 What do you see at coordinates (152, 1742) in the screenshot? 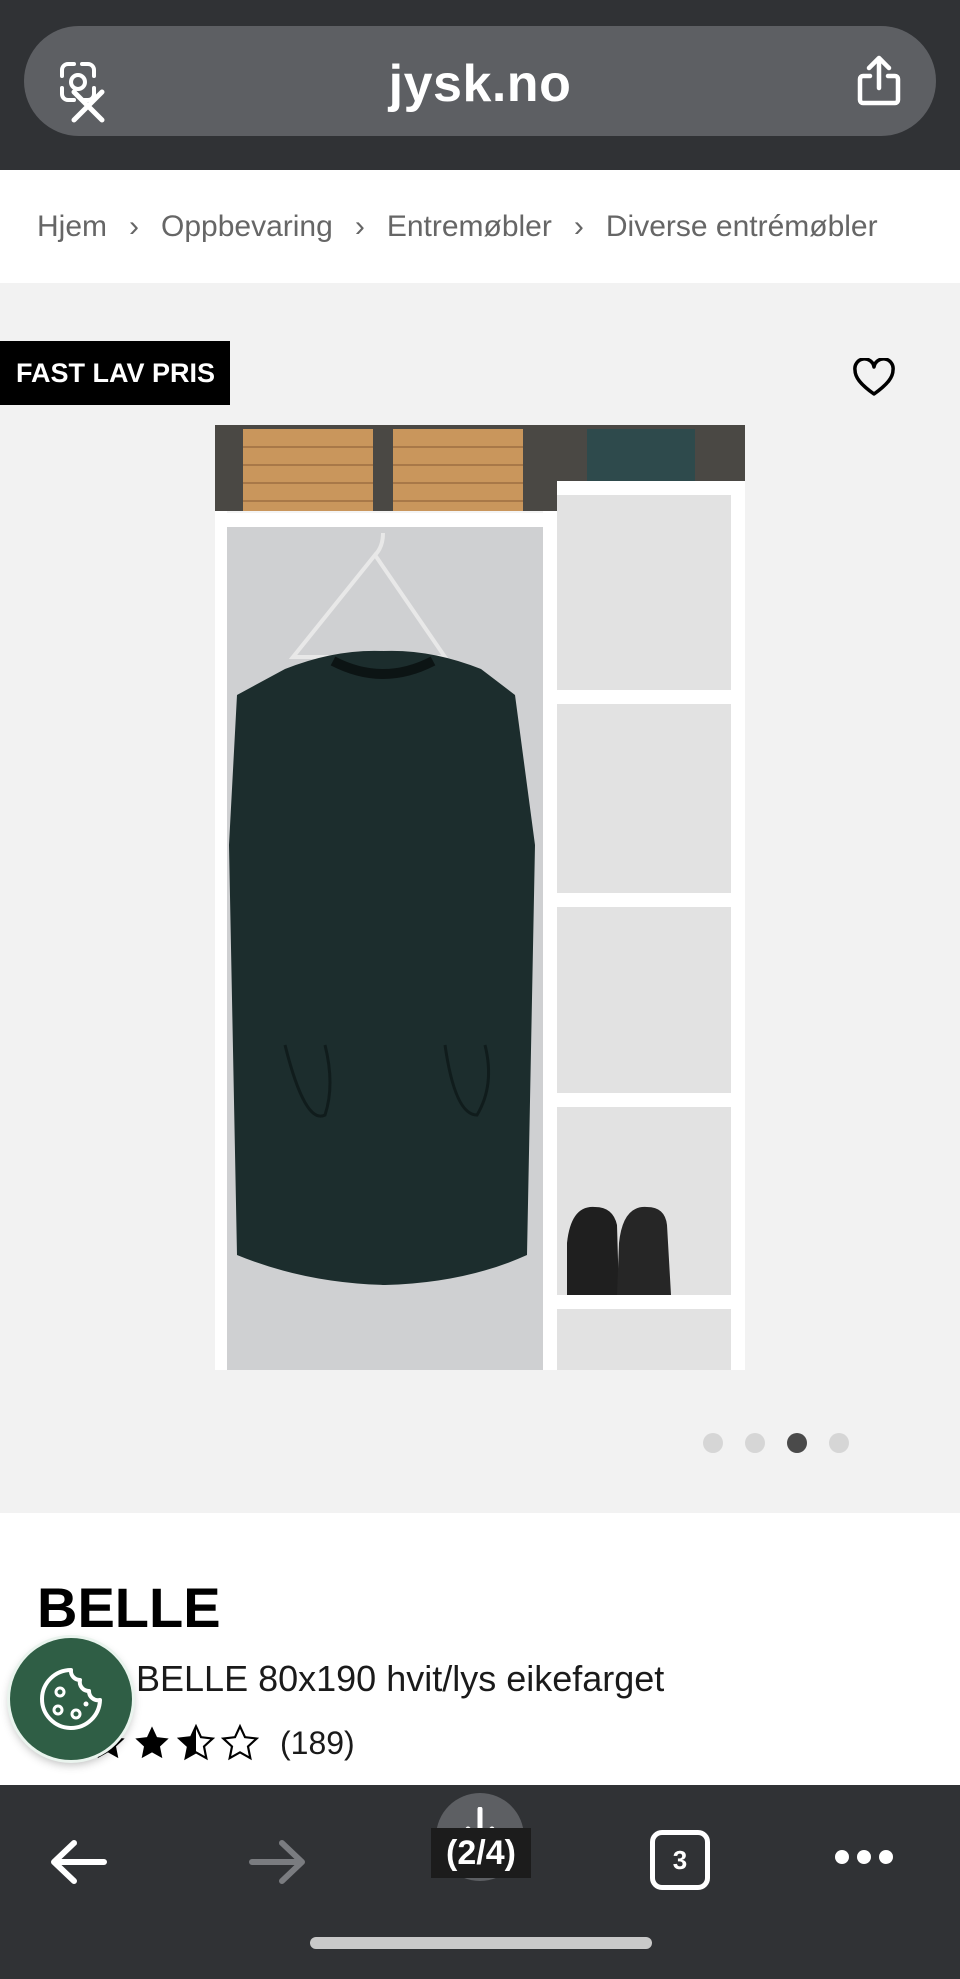
I see `star-filled-icon` at bounding box center [152, 1742].